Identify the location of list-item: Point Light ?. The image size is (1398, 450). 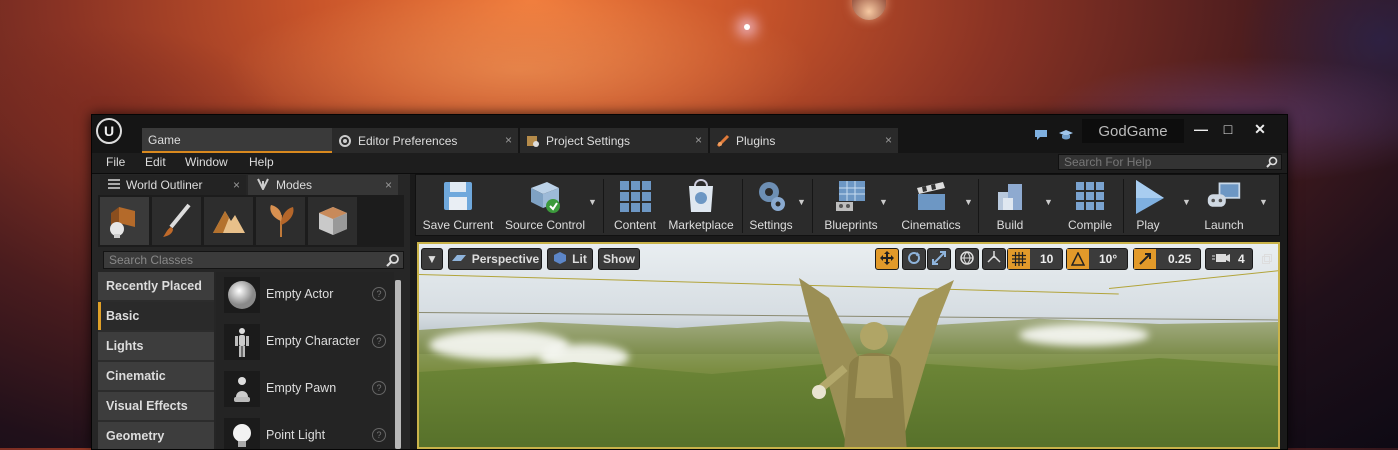
(305, 431).